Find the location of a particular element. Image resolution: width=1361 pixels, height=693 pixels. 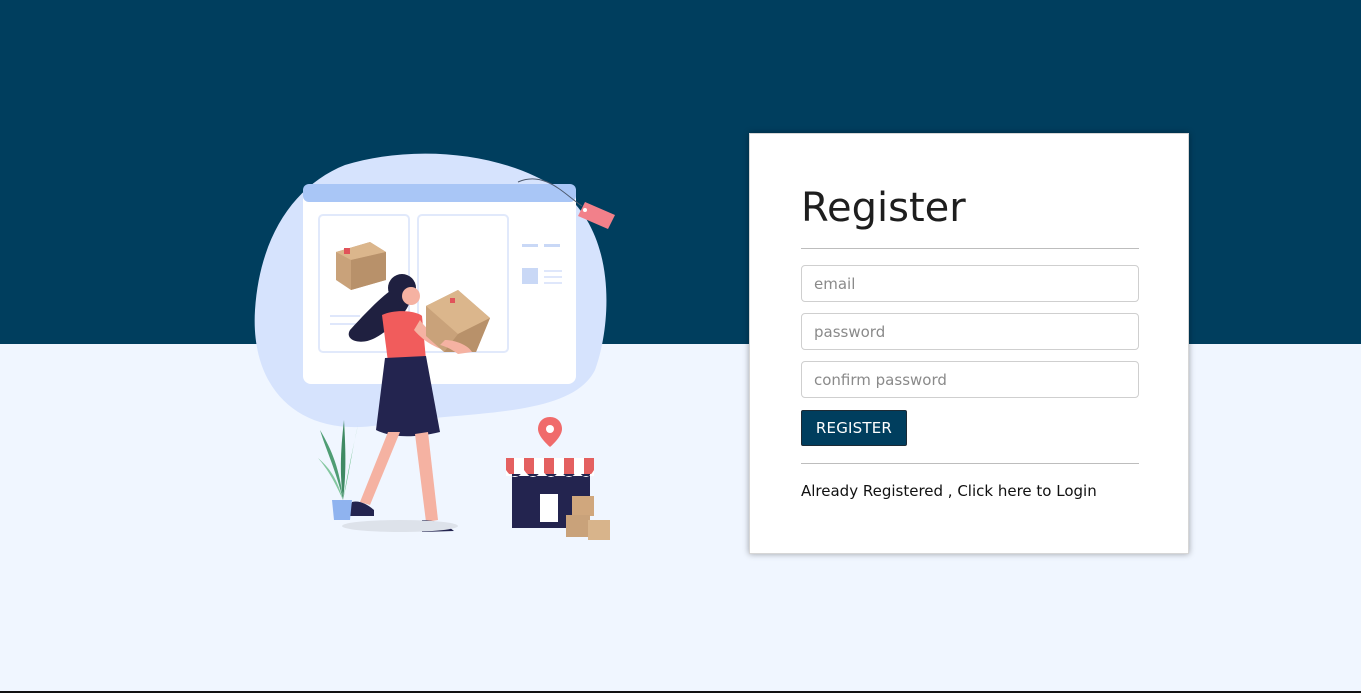

register-button: REGISTER is located at coordinates (854, 428).